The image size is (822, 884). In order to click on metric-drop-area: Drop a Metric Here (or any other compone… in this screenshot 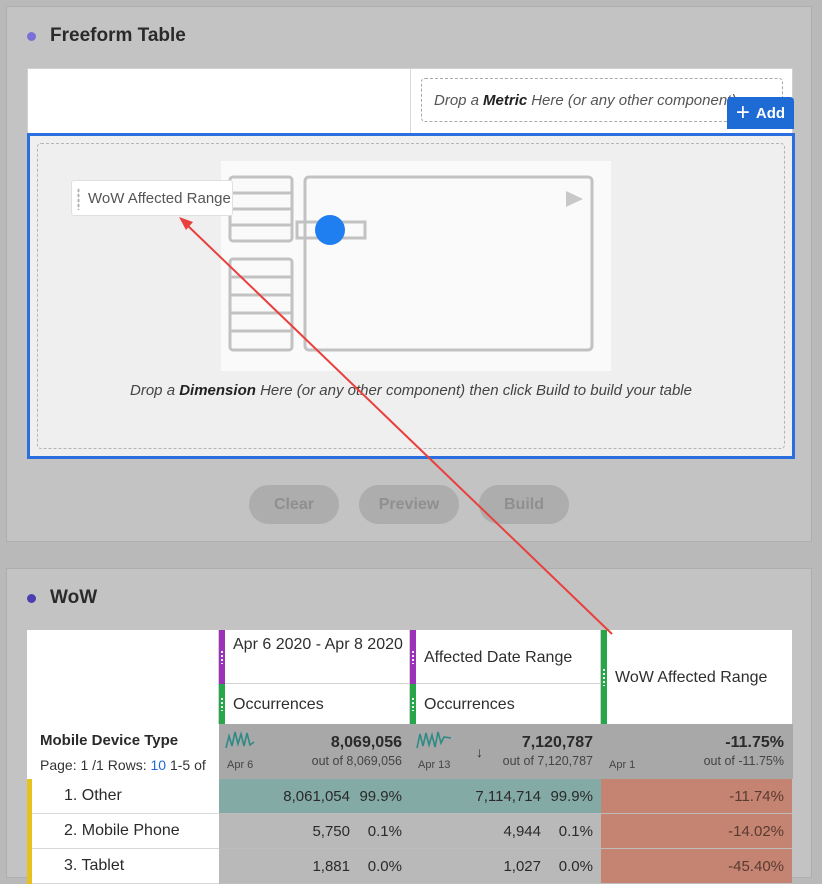, I will do `click(410, 101)`.